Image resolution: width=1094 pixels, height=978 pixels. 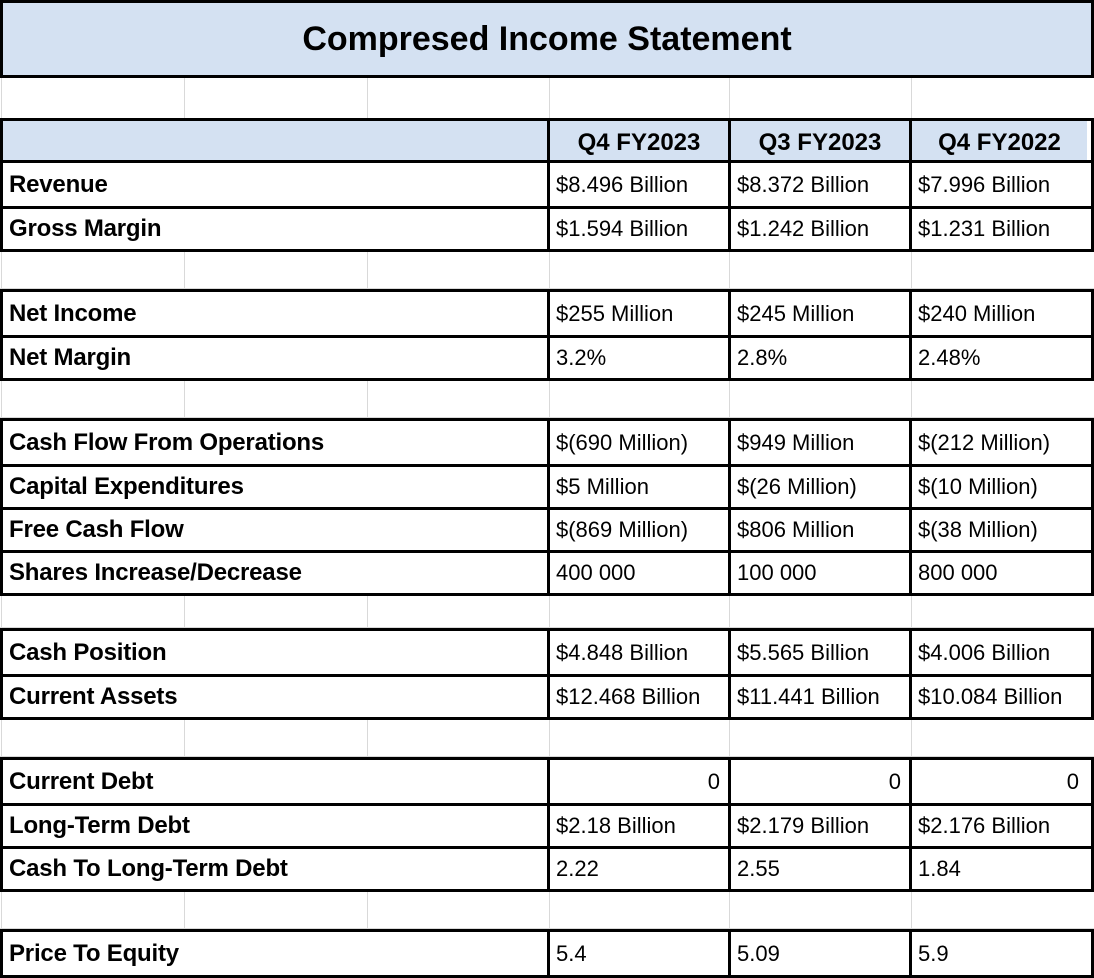 What do you see at coordinates (998, 184) in the screenshot?
I see `cell-revenue-q4-fy2022: $7.996 Billion` at bounding box center [998, 184].